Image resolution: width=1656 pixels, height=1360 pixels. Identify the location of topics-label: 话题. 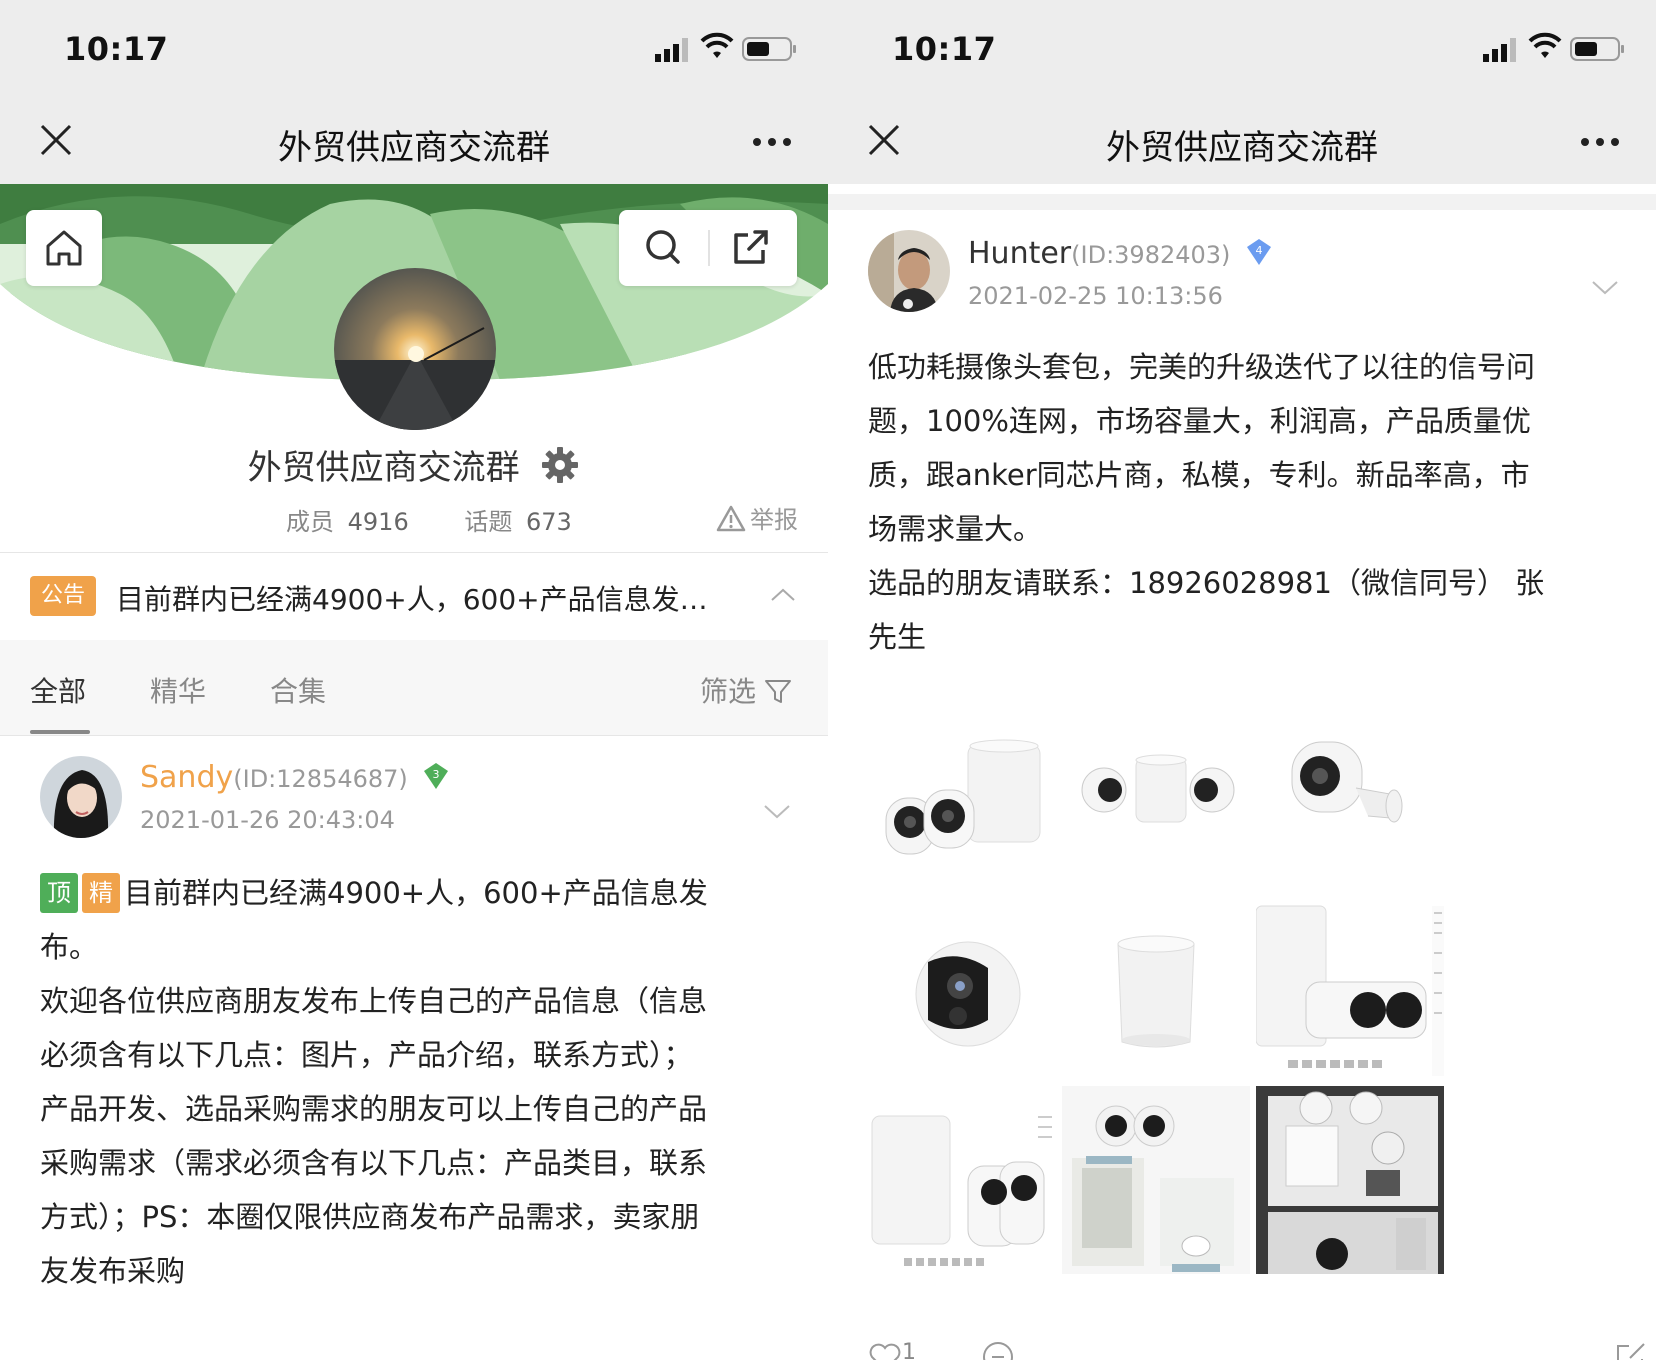
(488, 522).